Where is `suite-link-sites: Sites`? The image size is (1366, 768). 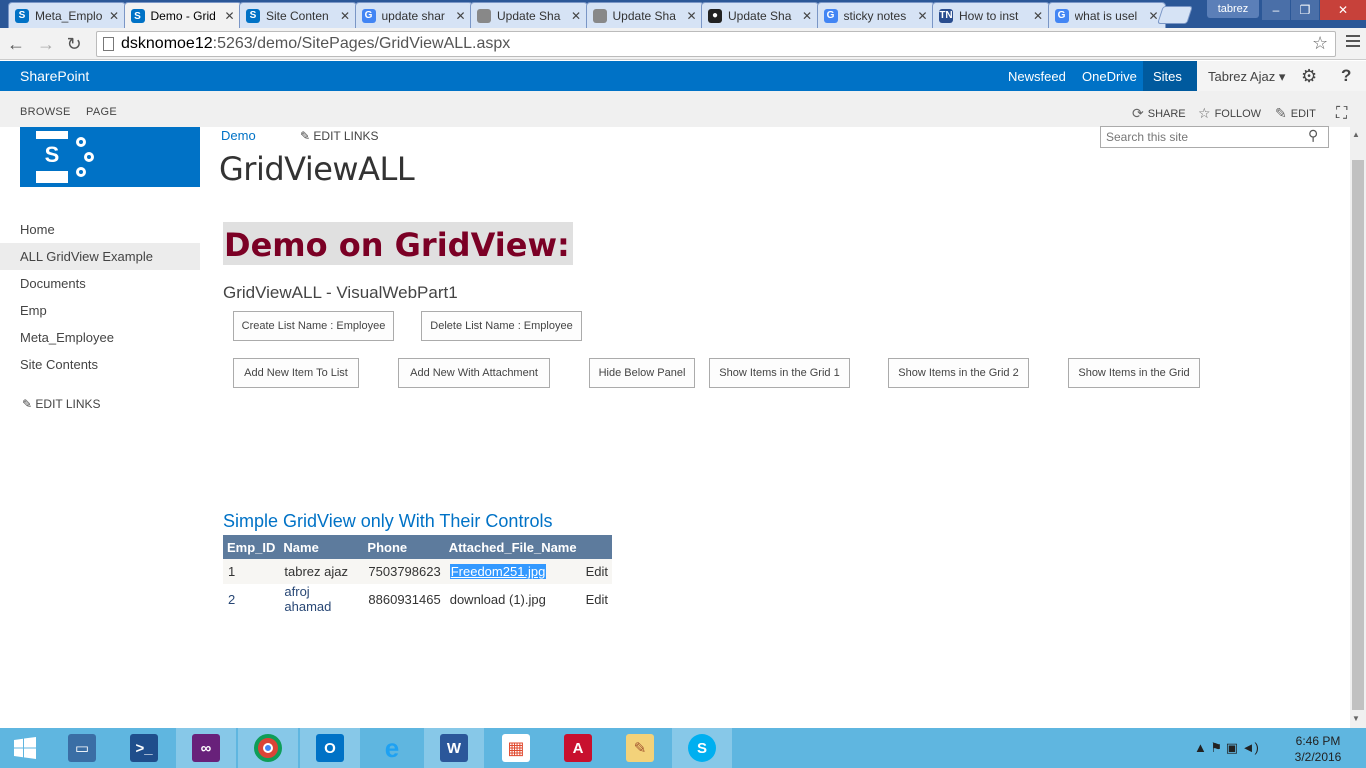
suite-link-sites: Sites is located at coordinates (1167, 76).